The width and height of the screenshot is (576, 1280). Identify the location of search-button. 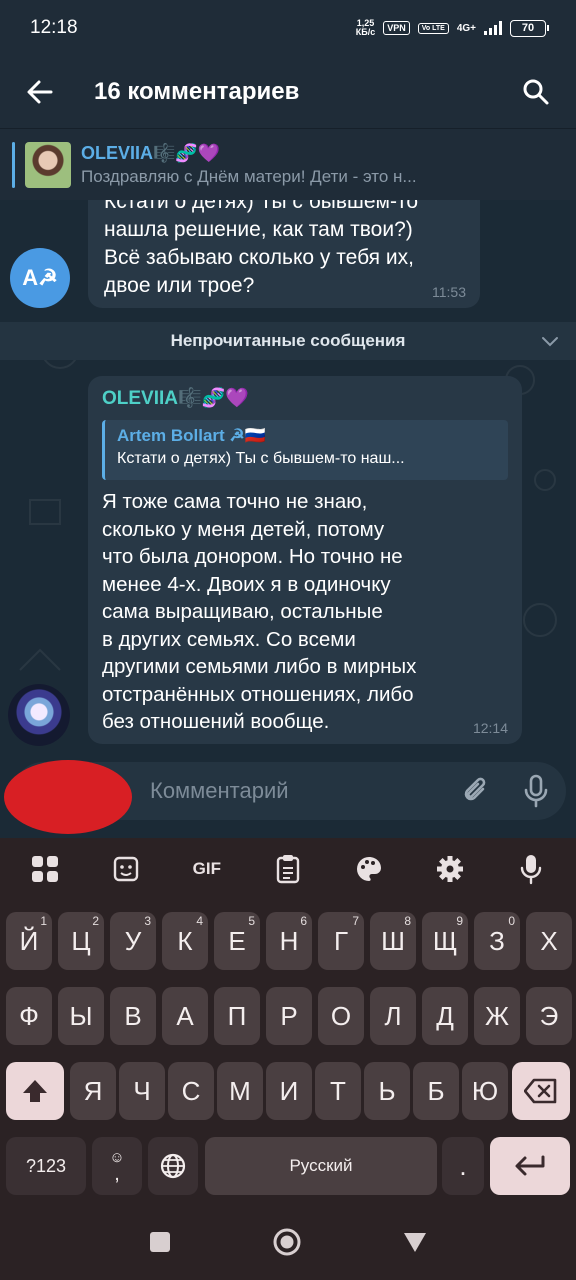
(536, 92).